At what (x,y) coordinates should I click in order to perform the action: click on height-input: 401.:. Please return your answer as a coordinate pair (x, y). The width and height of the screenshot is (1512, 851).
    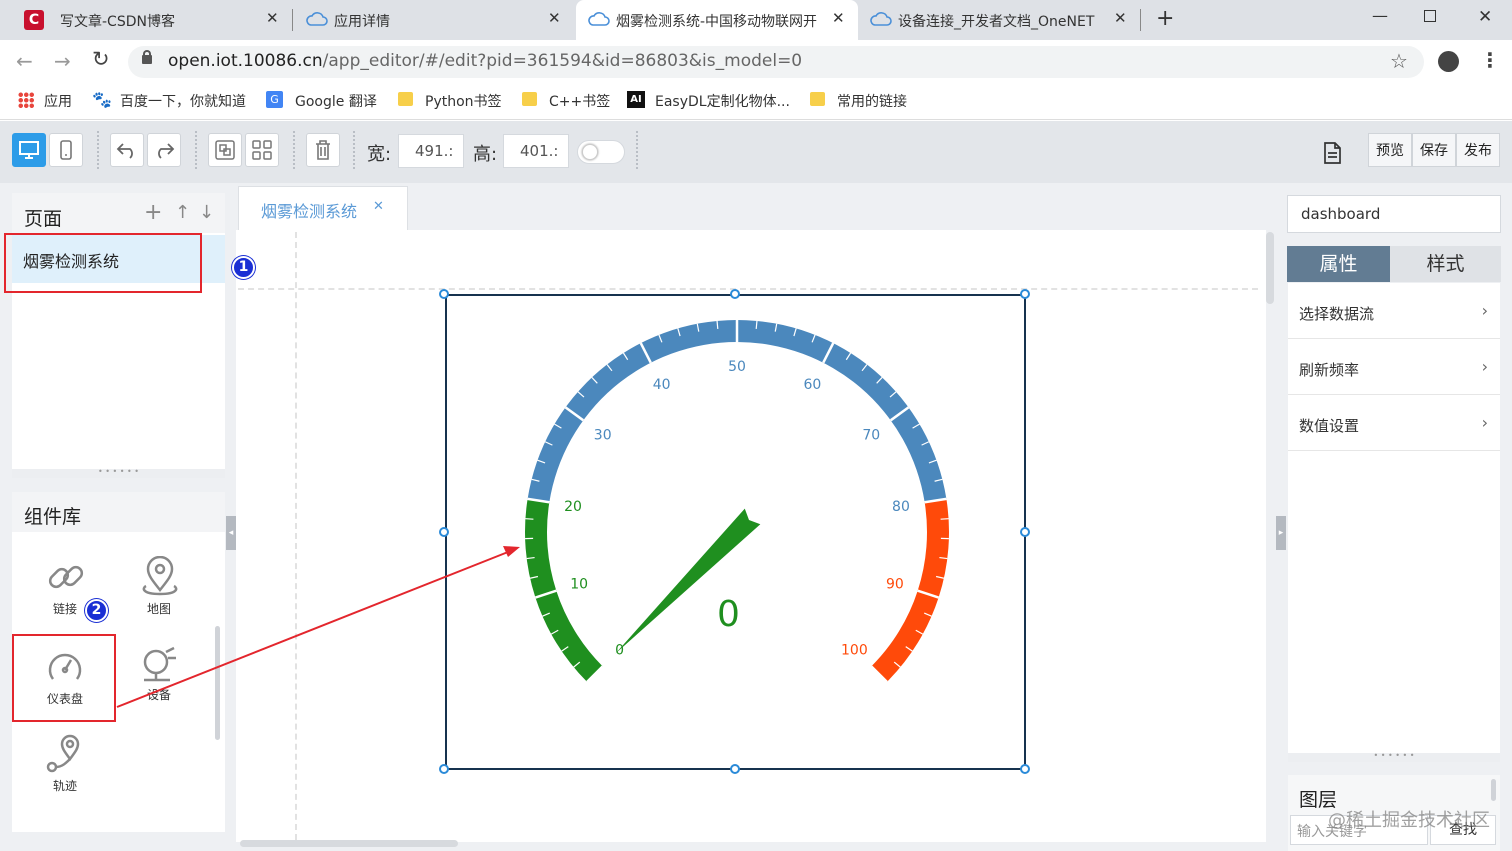
    Looking at the image, I should click on (536, 151).